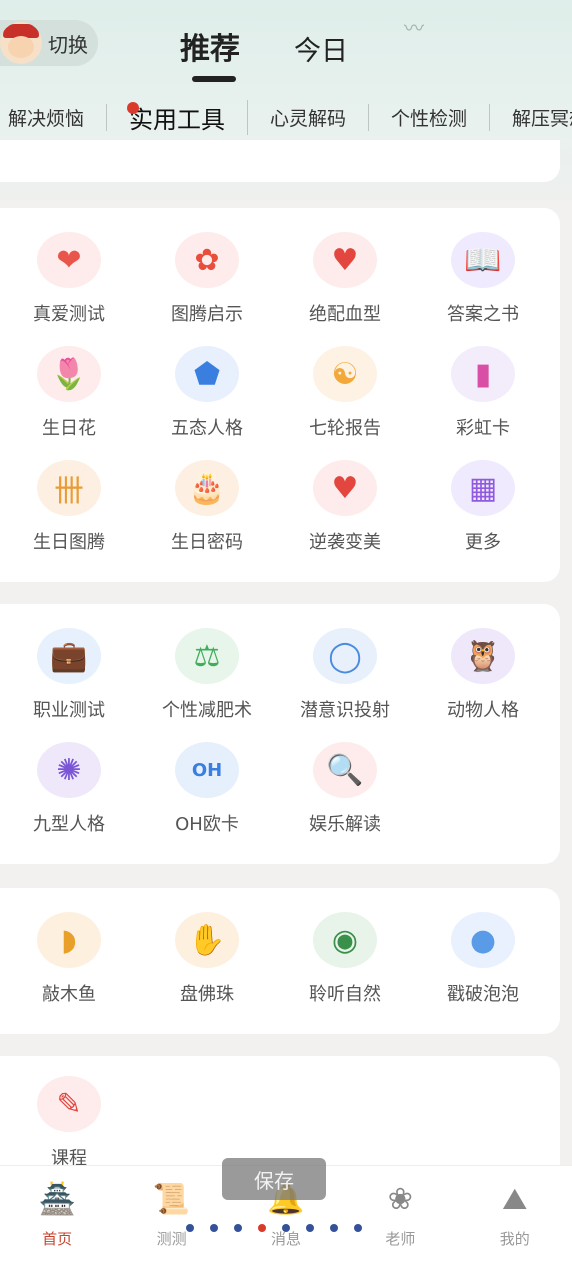 The width and height of the screenshot is (572, 1262). What do you see at coordinates (21, 43) in the screenshot?
I see `avatar` at bounding box center [21, 43].